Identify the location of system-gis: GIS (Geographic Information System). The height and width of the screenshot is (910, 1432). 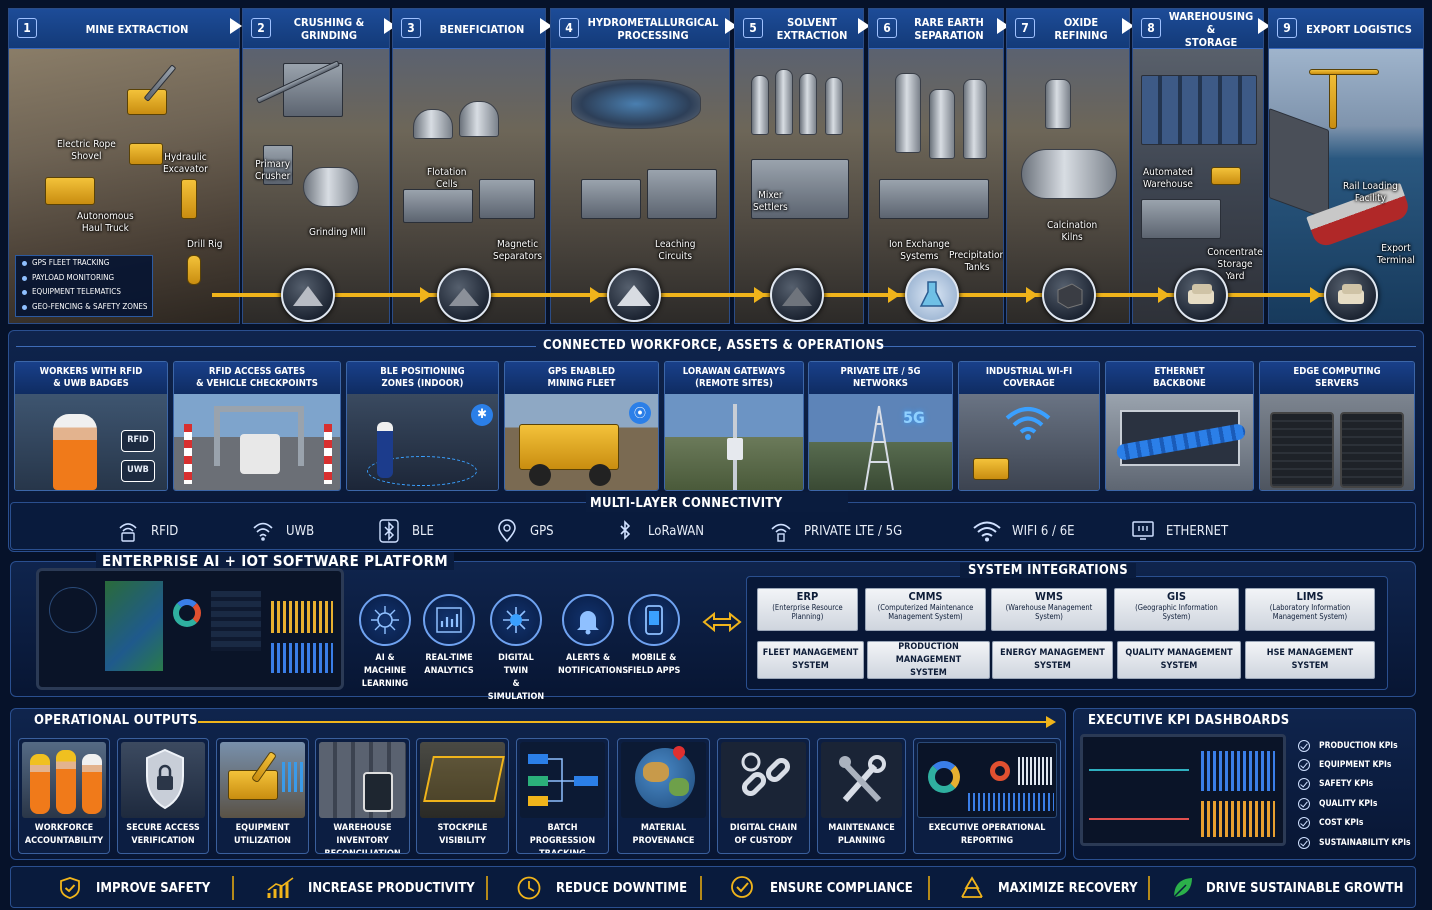
(1176, 609).